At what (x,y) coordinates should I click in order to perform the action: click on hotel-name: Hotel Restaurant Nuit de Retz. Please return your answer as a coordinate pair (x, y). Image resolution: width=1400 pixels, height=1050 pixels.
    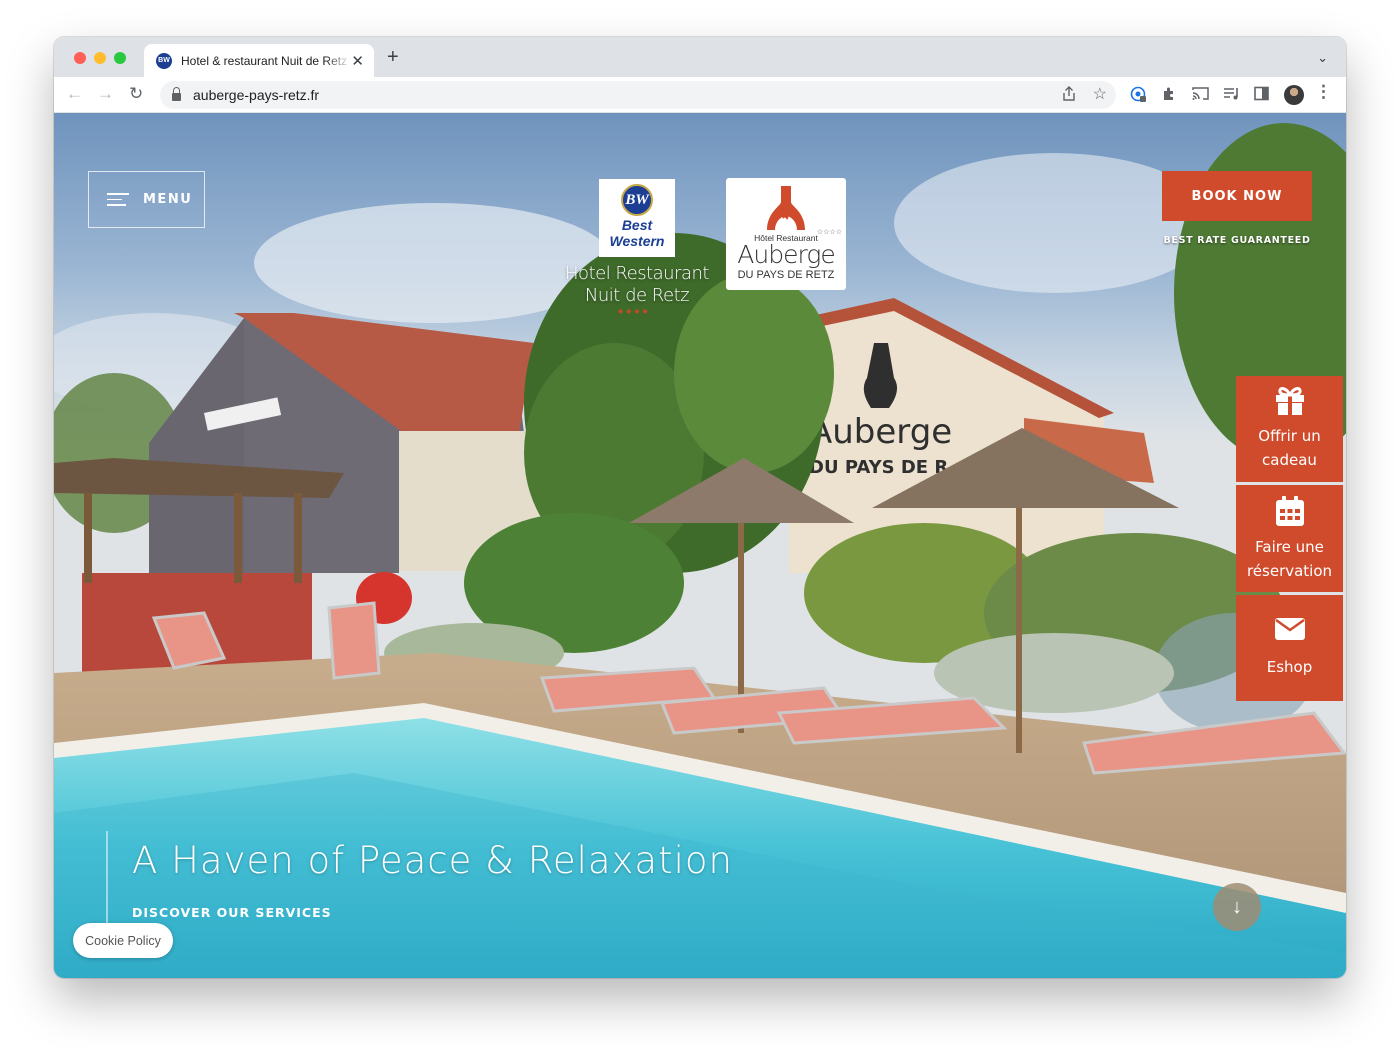
    Looking at the image, I should click on (637, 285).